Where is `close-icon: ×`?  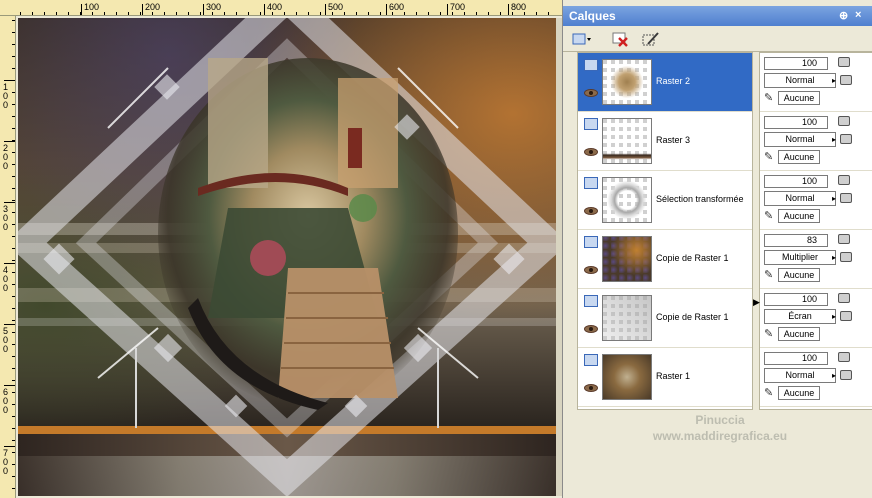 close-icon: × is located at coordinates (858, 15).